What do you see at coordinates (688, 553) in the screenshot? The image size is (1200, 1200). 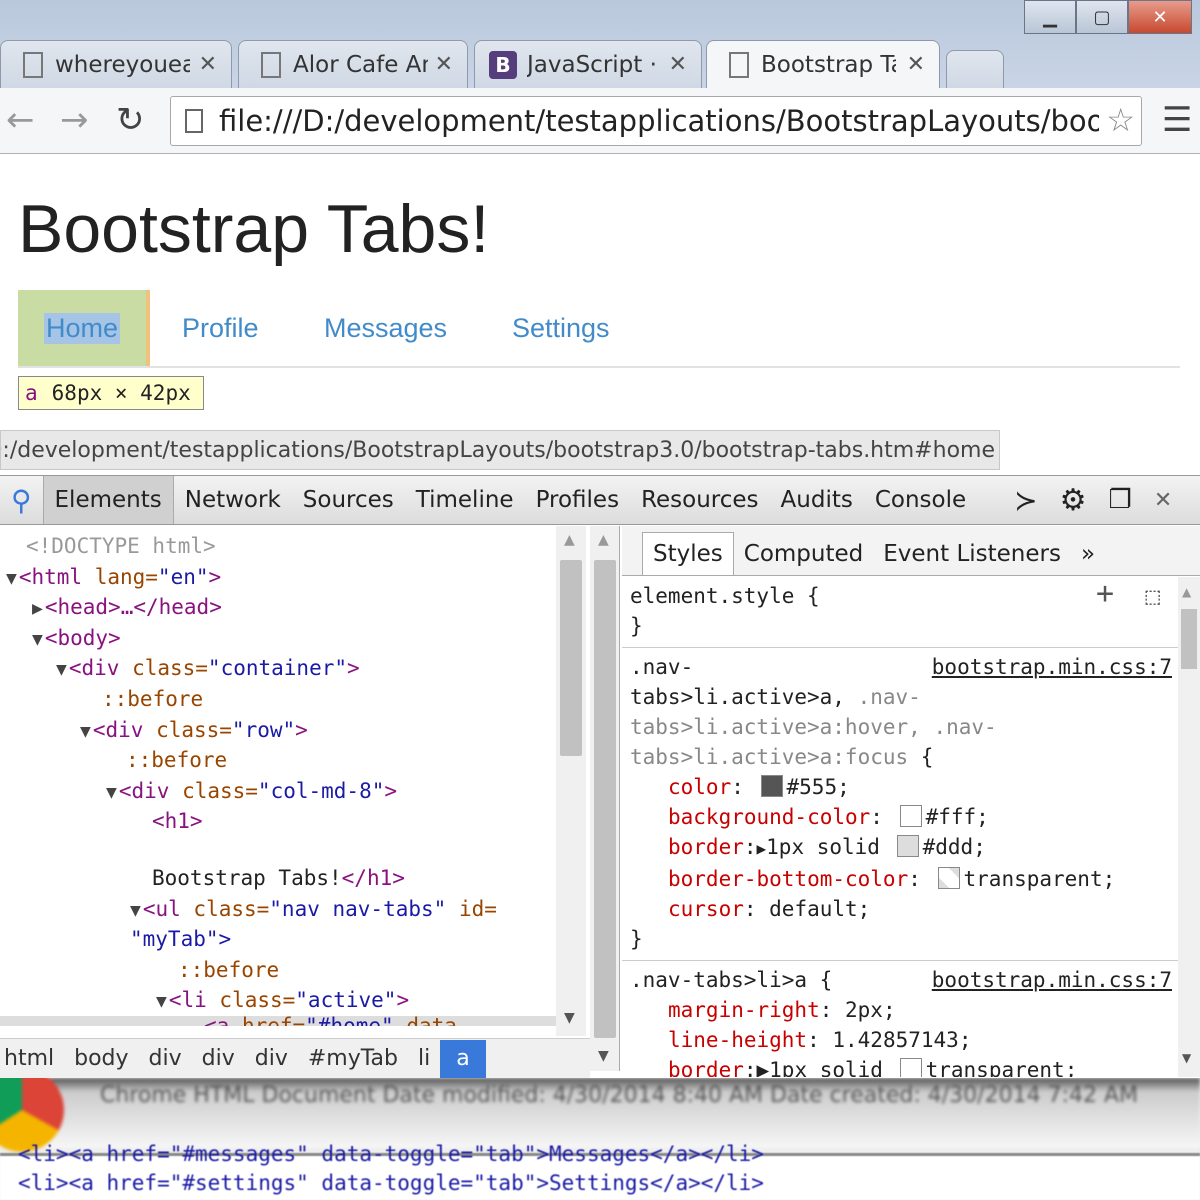 I see `tab-styles: Styles` at bounding box center [688, 553].